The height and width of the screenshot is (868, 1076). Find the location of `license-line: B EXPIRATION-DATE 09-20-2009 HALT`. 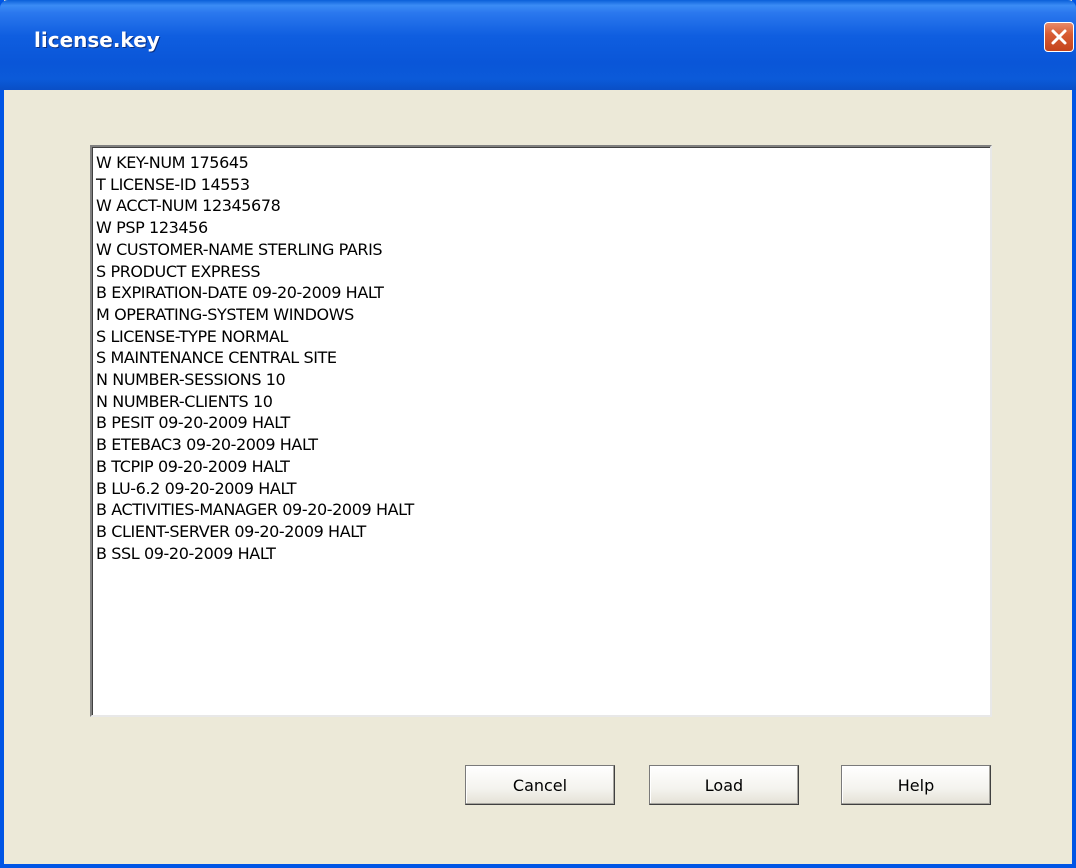

license-line: B EXPIRATION-DATE 09-20-2009 HALT is located at coordinates (240, 293).